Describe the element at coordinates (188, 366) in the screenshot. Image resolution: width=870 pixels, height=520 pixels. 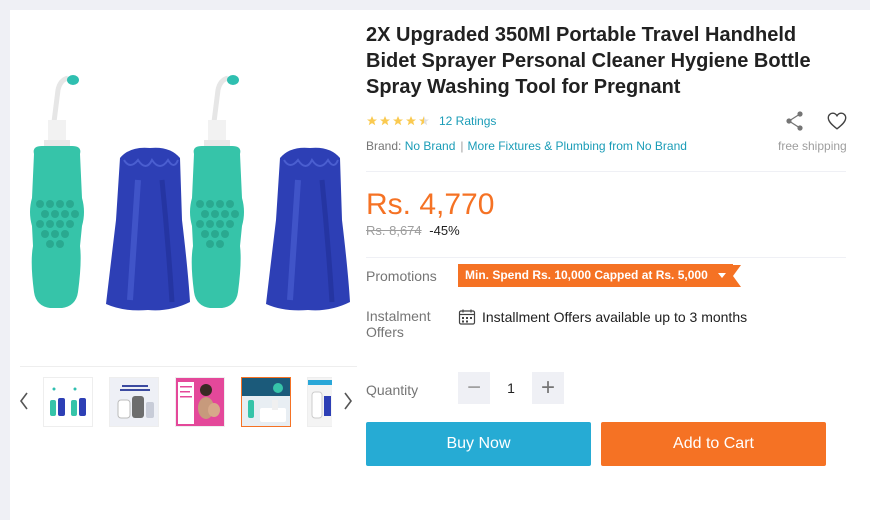
I see `gallery-divider` at that location.